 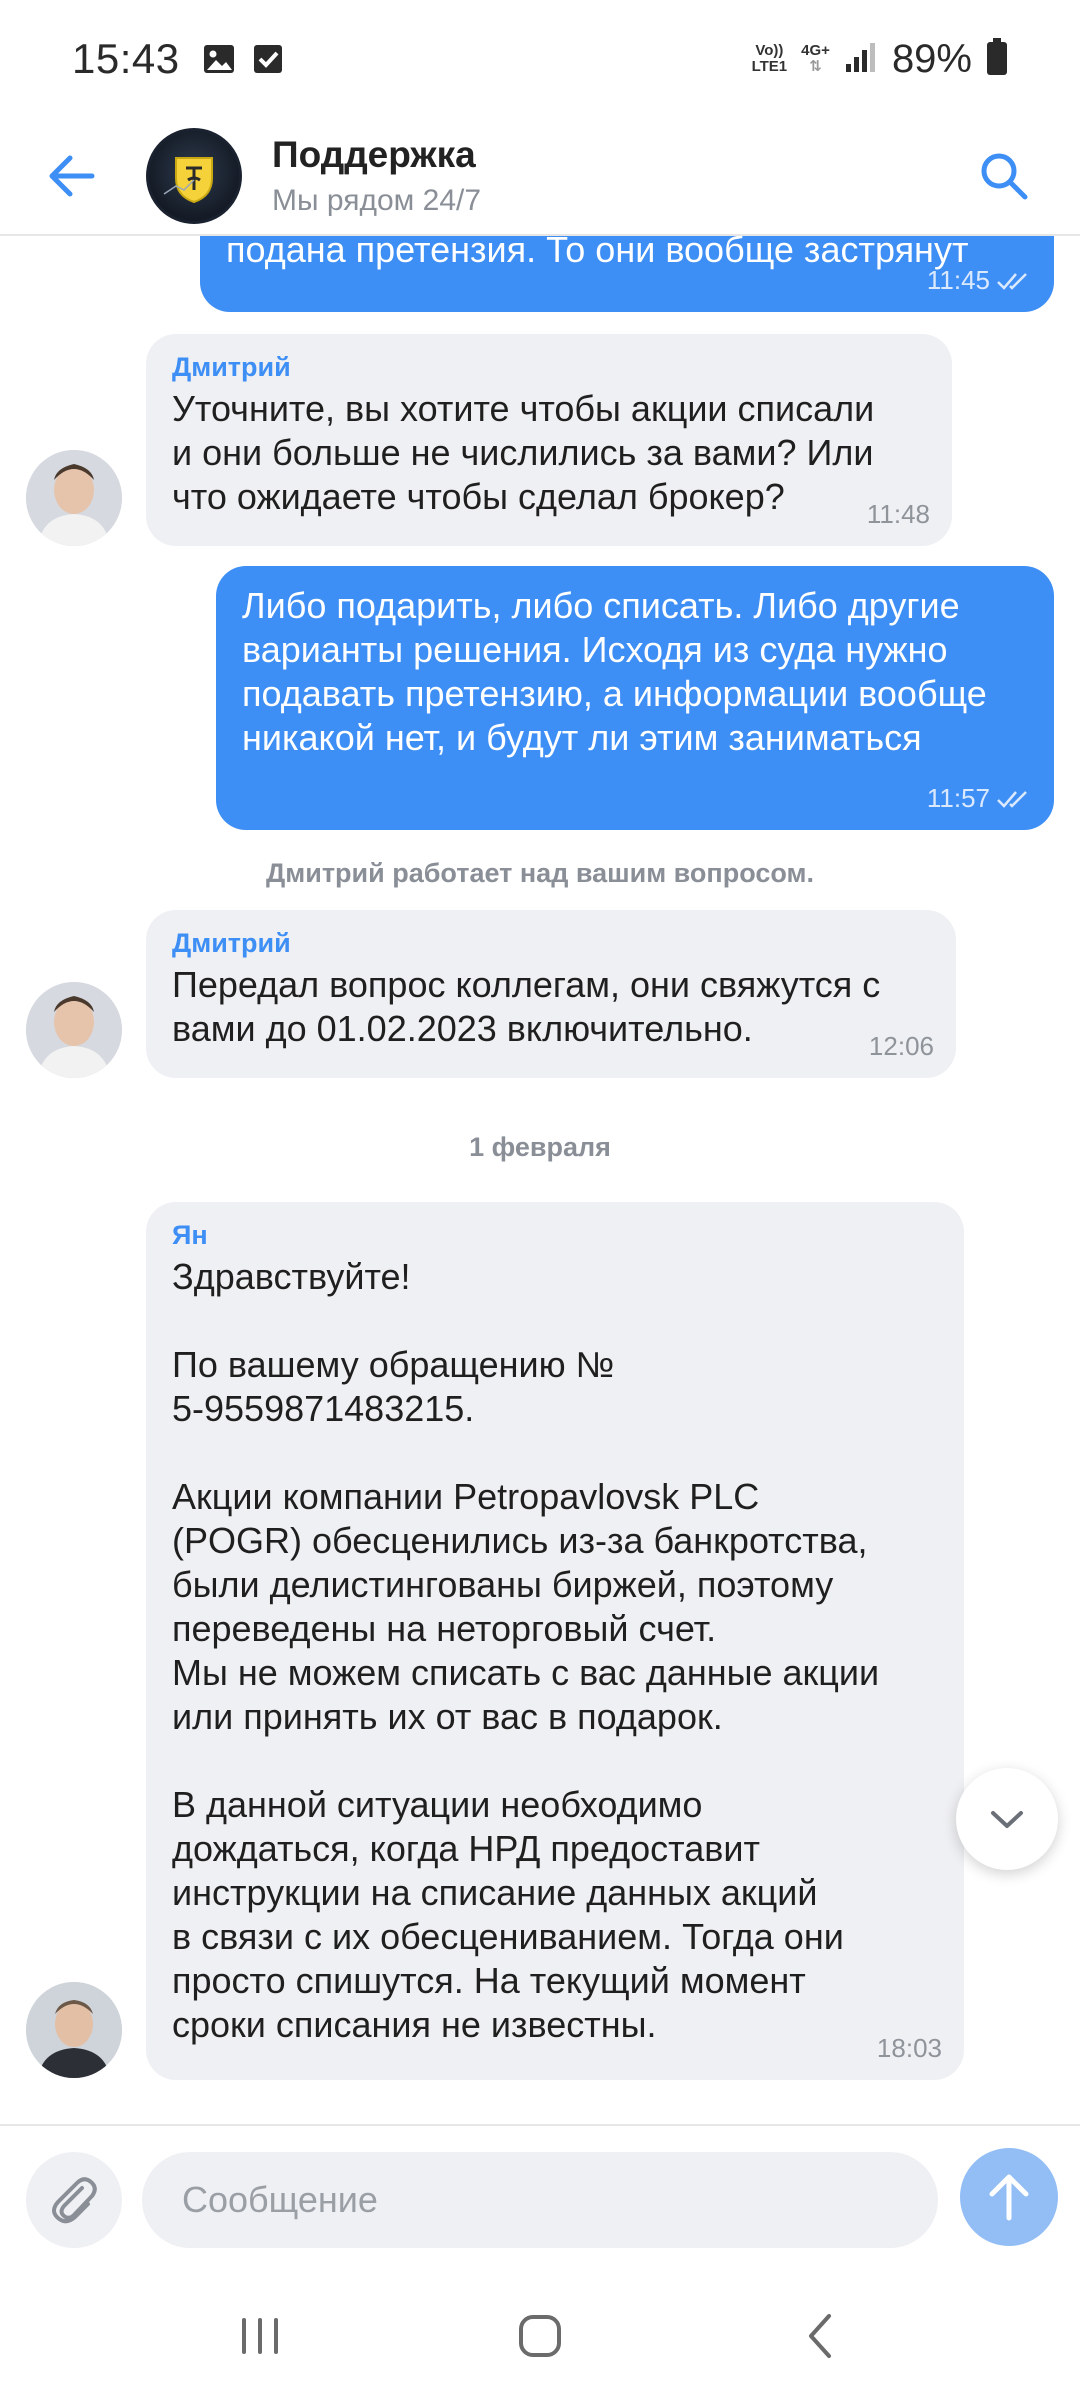 What do you see at coordinates (540, 177) in the screenshot?
I see `chat-header: Поддержка Мы рядом 24/7` at bounding box center [540, 177].